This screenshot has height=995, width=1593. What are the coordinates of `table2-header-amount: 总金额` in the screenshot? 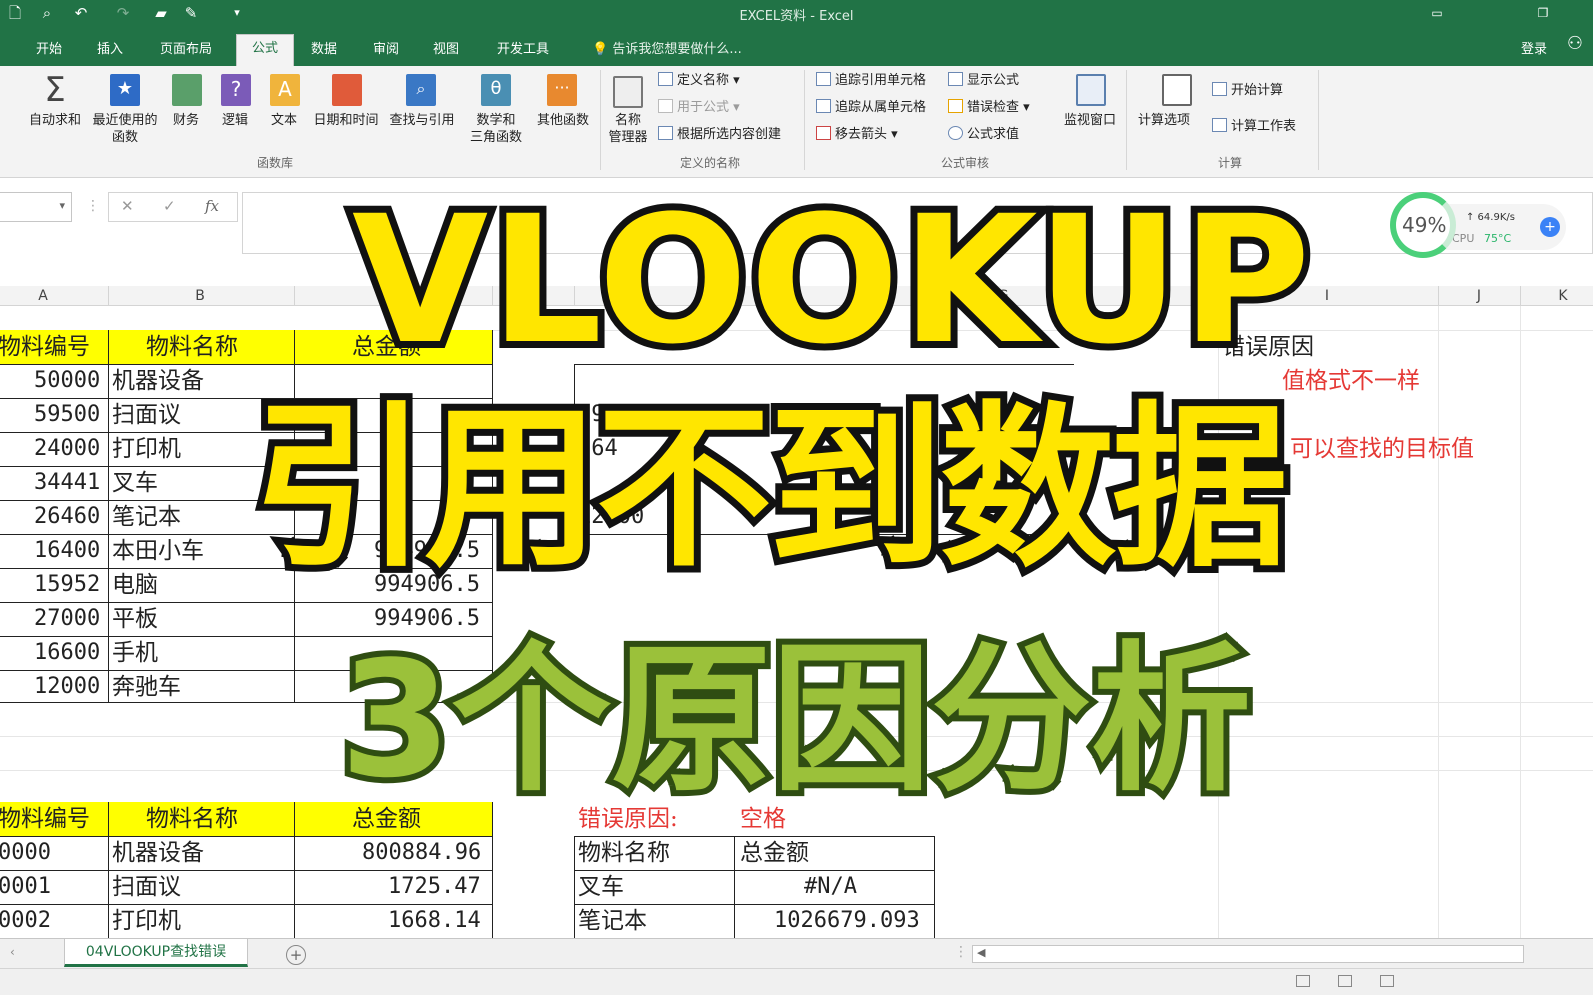 It's located at (386, 819).